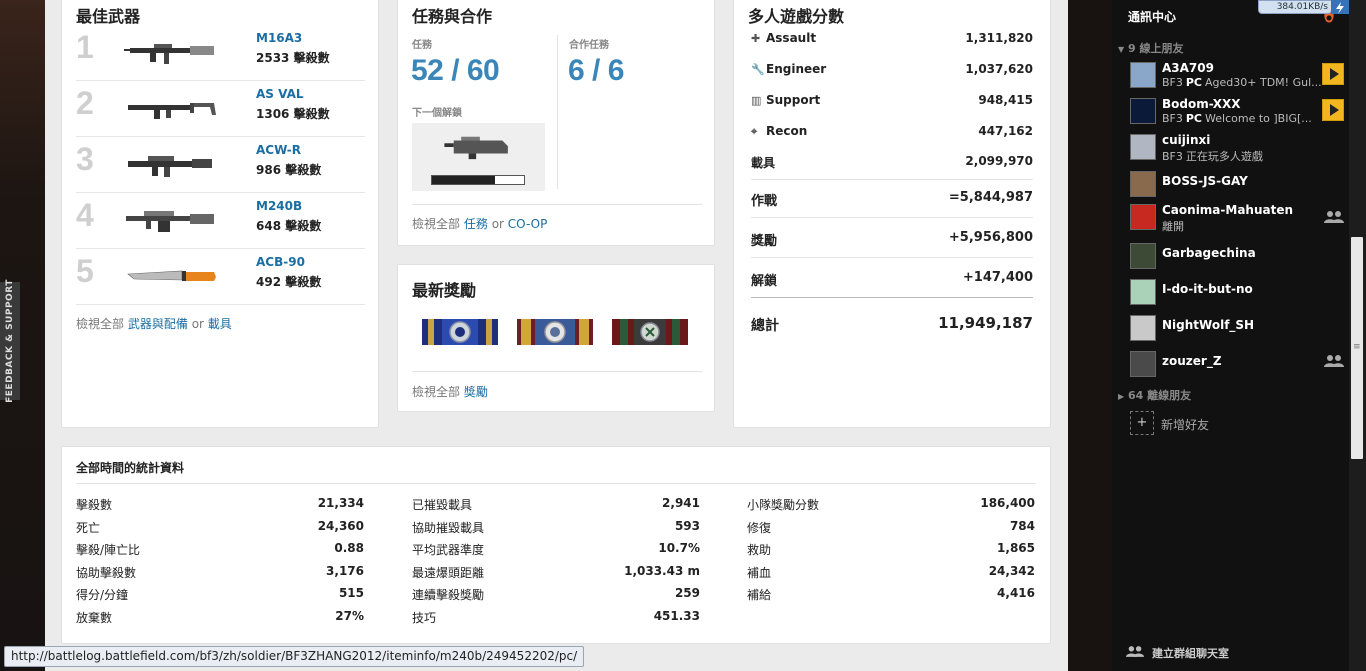  I want to click on platform-label: PC, so click(1194, 82).